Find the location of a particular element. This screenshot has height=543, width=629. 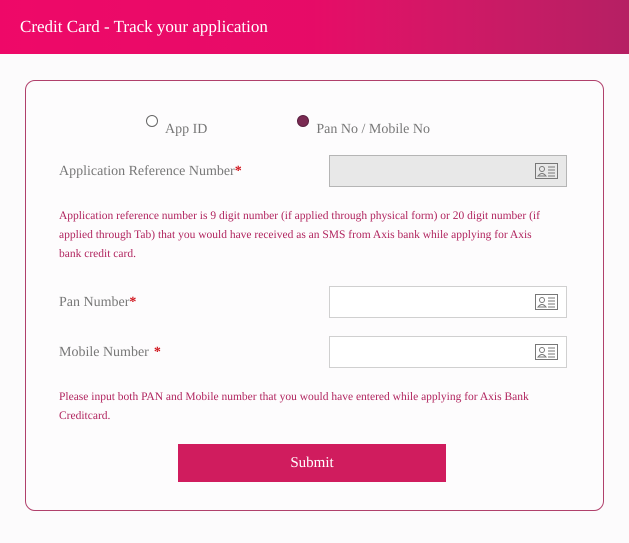

help-text: Please input both PAN and Mobile number that you would have entered while applying for Axis Bank Creditcard. is located at coordinates (294, 407).